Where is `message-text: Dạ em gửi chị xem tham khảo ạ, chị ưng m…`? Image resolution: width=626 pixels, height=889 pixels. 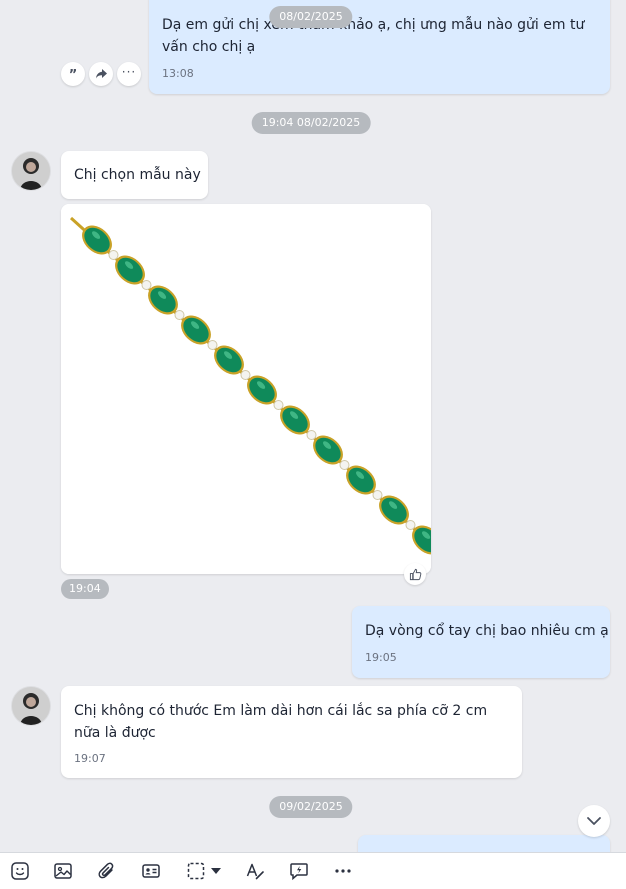 message-text: Dạ em gửi chị xem tham khảo ạ, chị ưng m… is located at coordinates (373, 36).